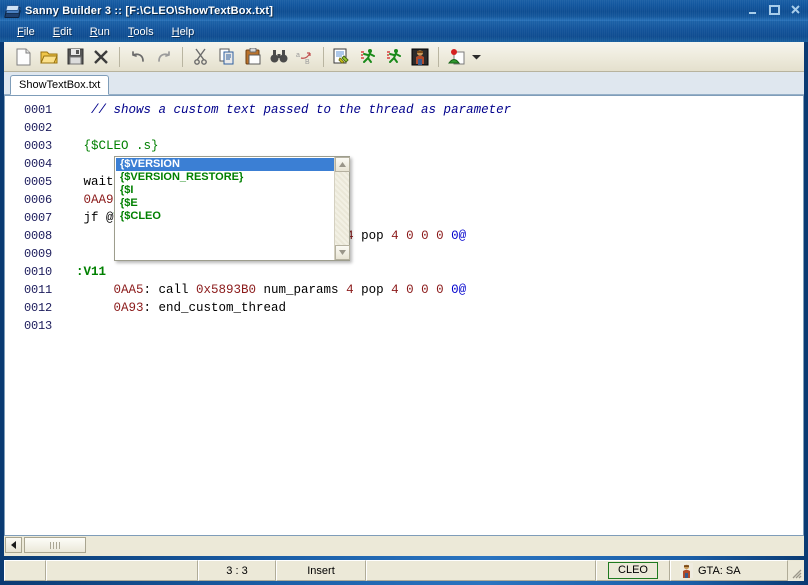  Describe the element at coordinates (13, 545) in the screenshot. I see `scroll-left-arrow-icon` at that location.